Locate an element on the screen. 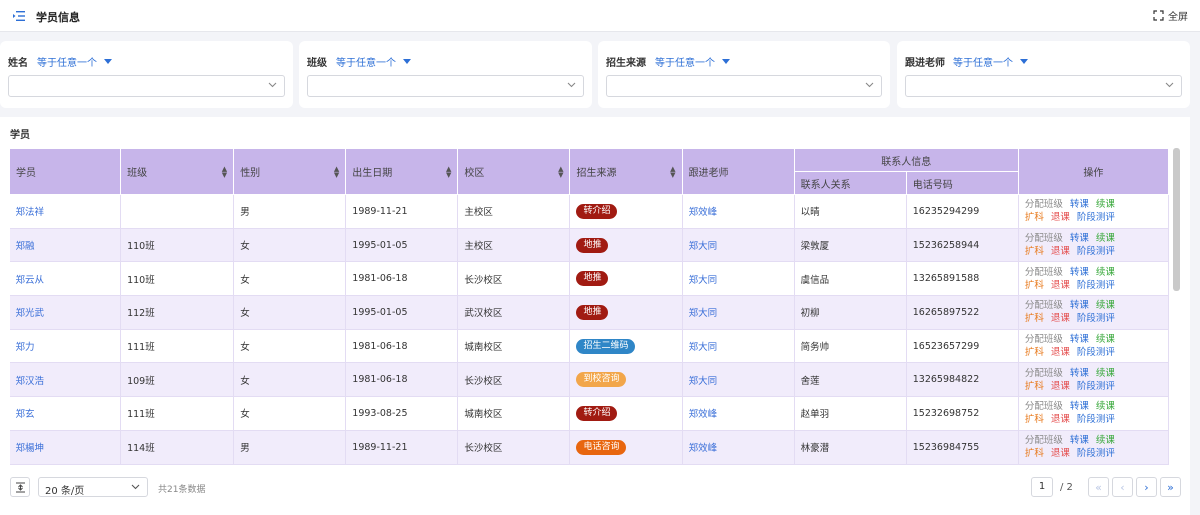 The image size is (1200, 515). column-header-birth: 出生日期 ▲ ▼ is located at coordinates (402, 171).